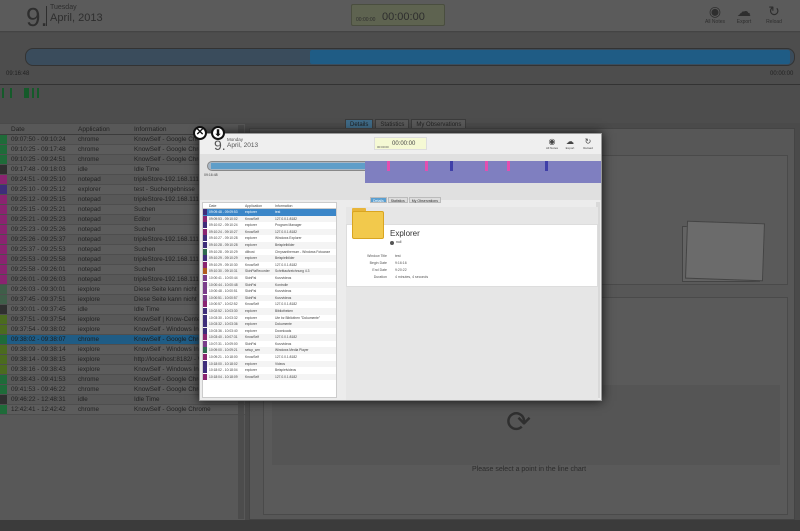 The image size is (800, 531). Describe the element at coordinates (588, 143) in the screenshot. I see `modal-reload-button: ↻ Reload` at that location.